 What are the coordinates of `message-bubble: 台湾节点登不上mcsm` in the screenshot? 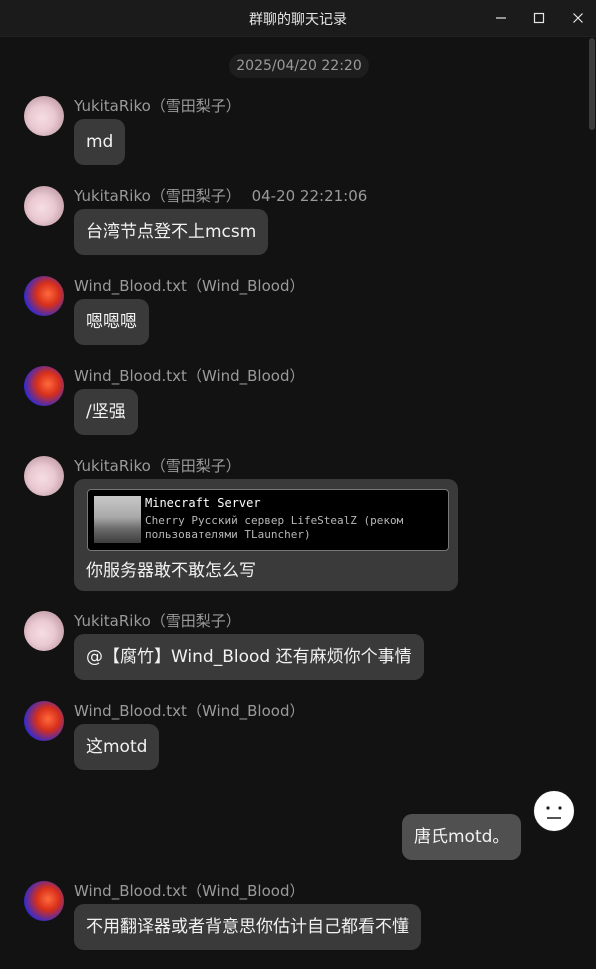 It's located at (171, 232).